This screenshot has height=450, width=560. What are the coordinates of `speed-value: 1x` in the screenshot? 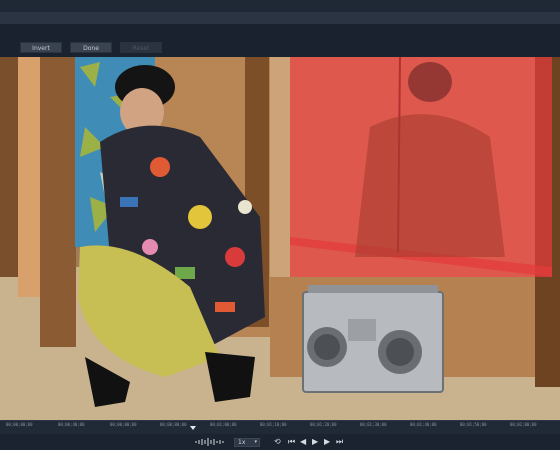 It's located at (242, 442).